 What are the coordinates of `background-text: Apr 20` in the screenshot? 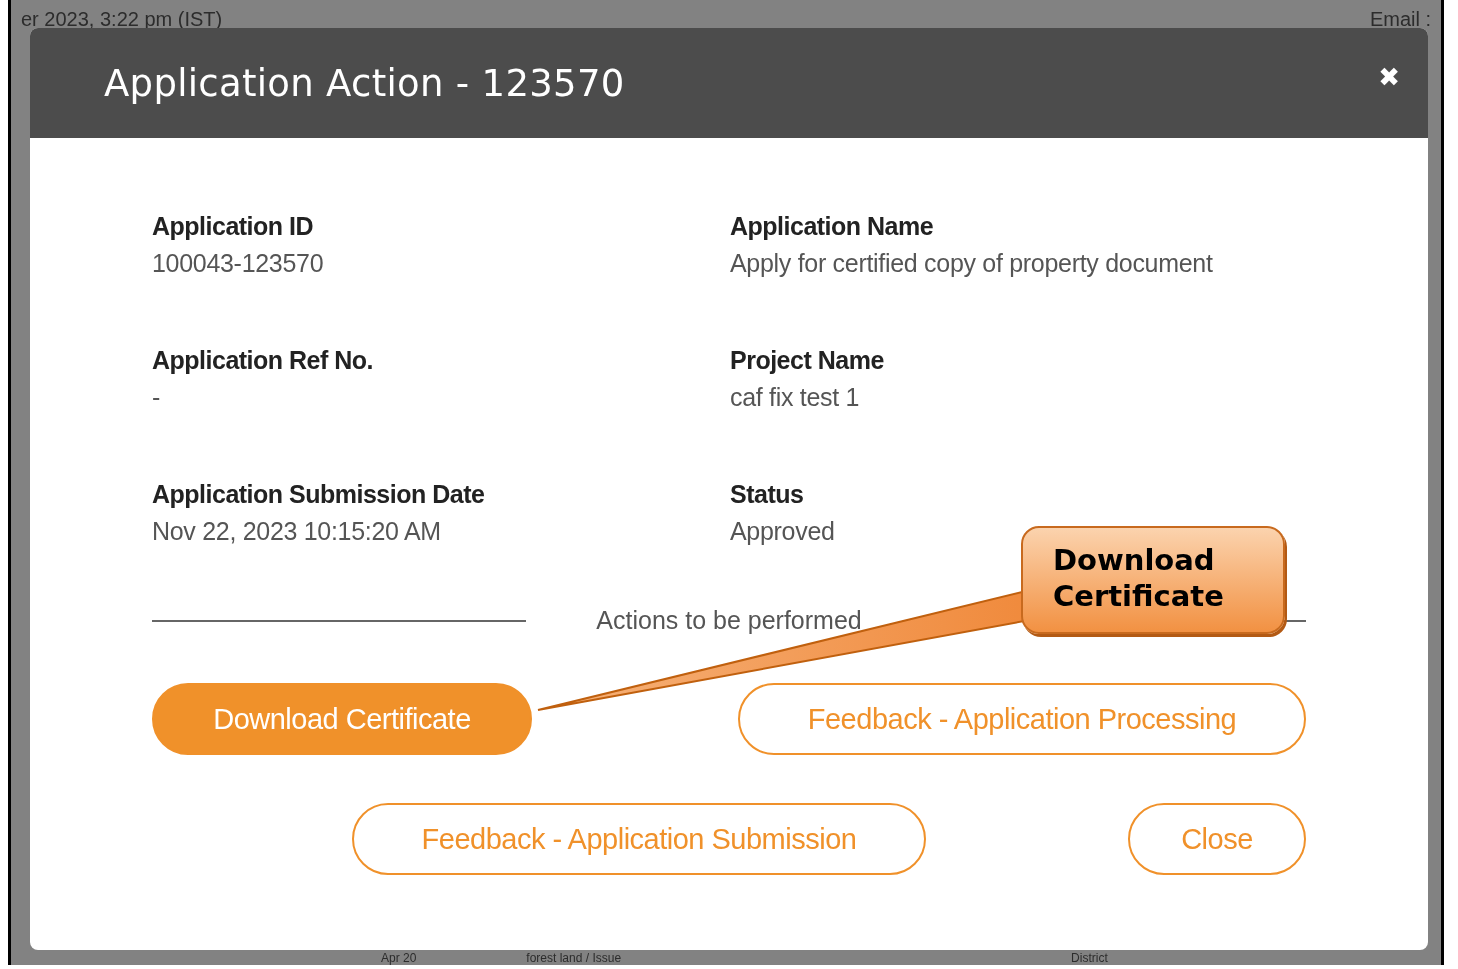 It's located at (399, 958).